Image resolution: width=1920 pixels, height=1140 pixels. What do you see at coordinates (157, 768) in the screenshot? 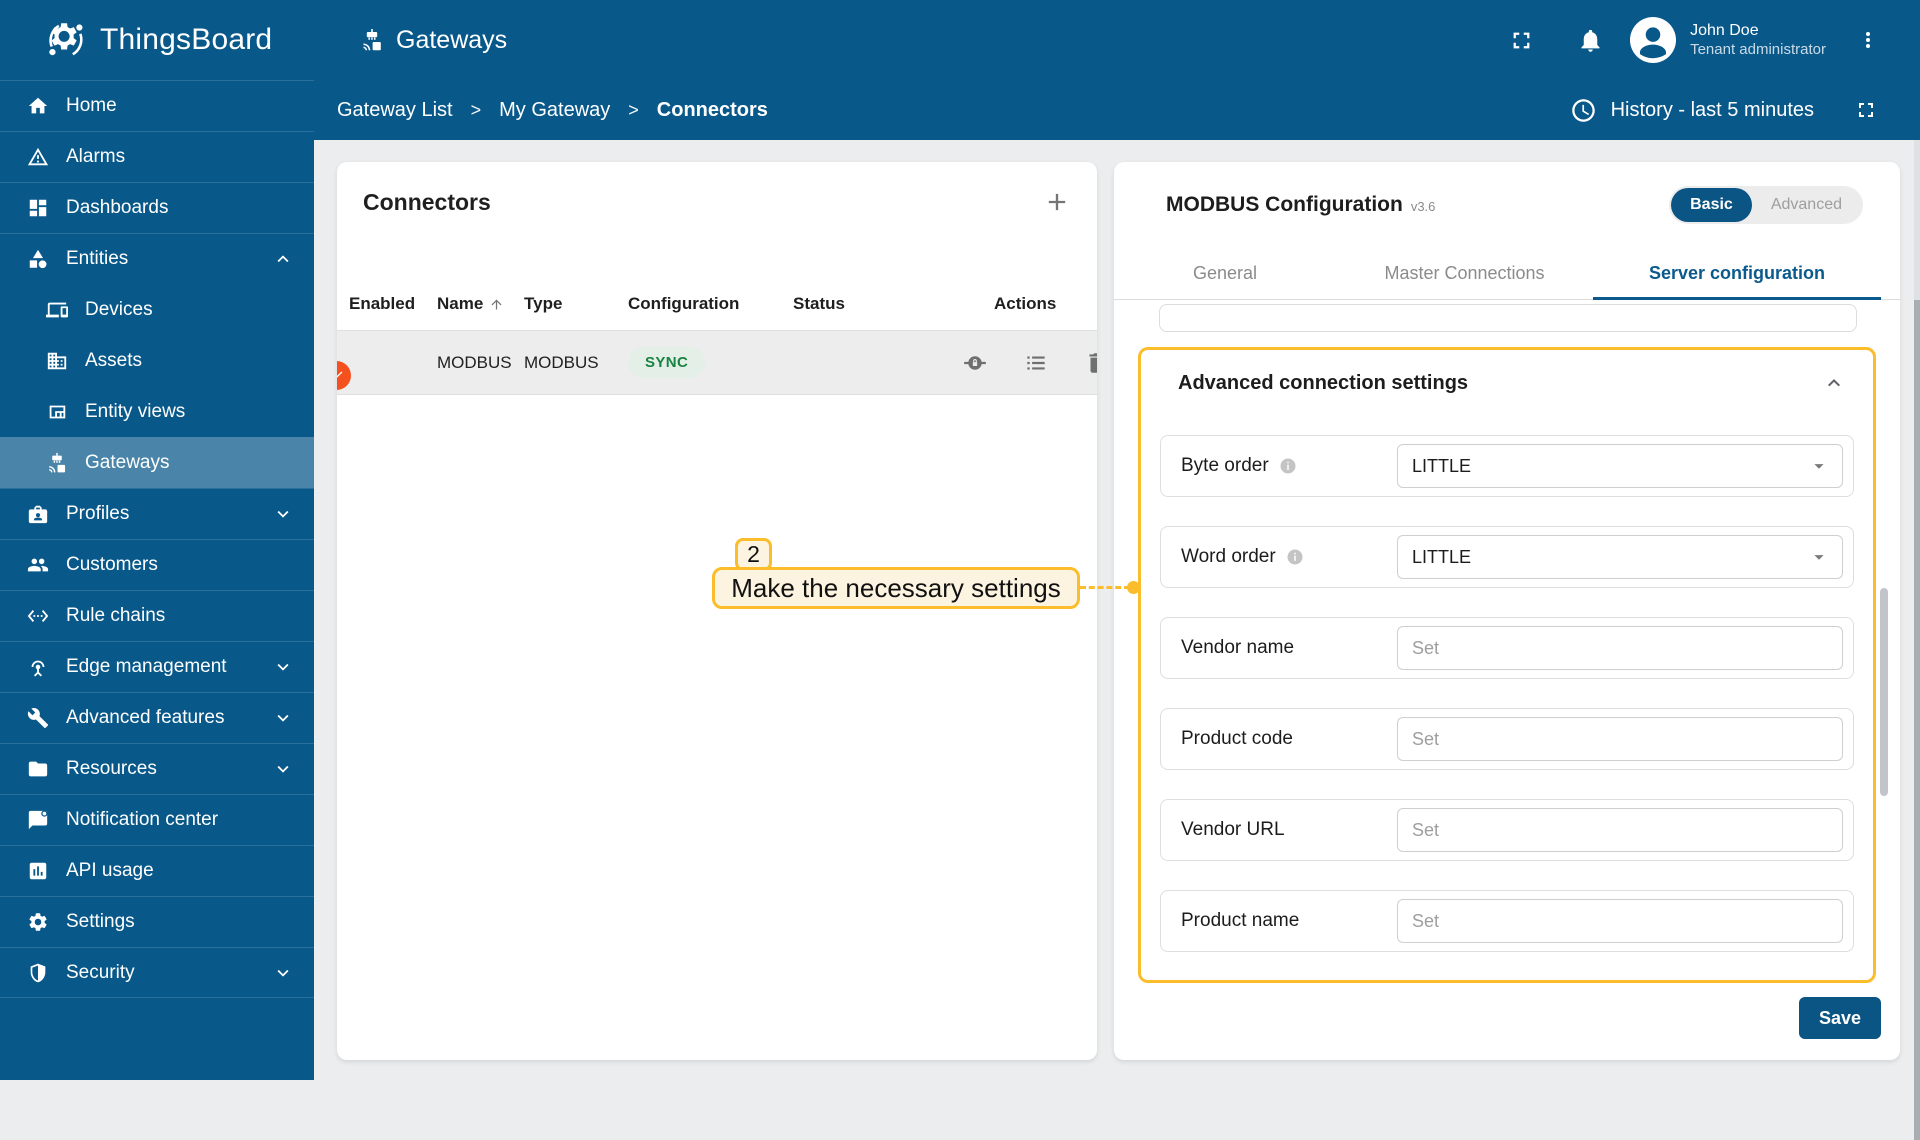
I see `sidebar-item-resources: Resources` at bounding box center [157, 768].